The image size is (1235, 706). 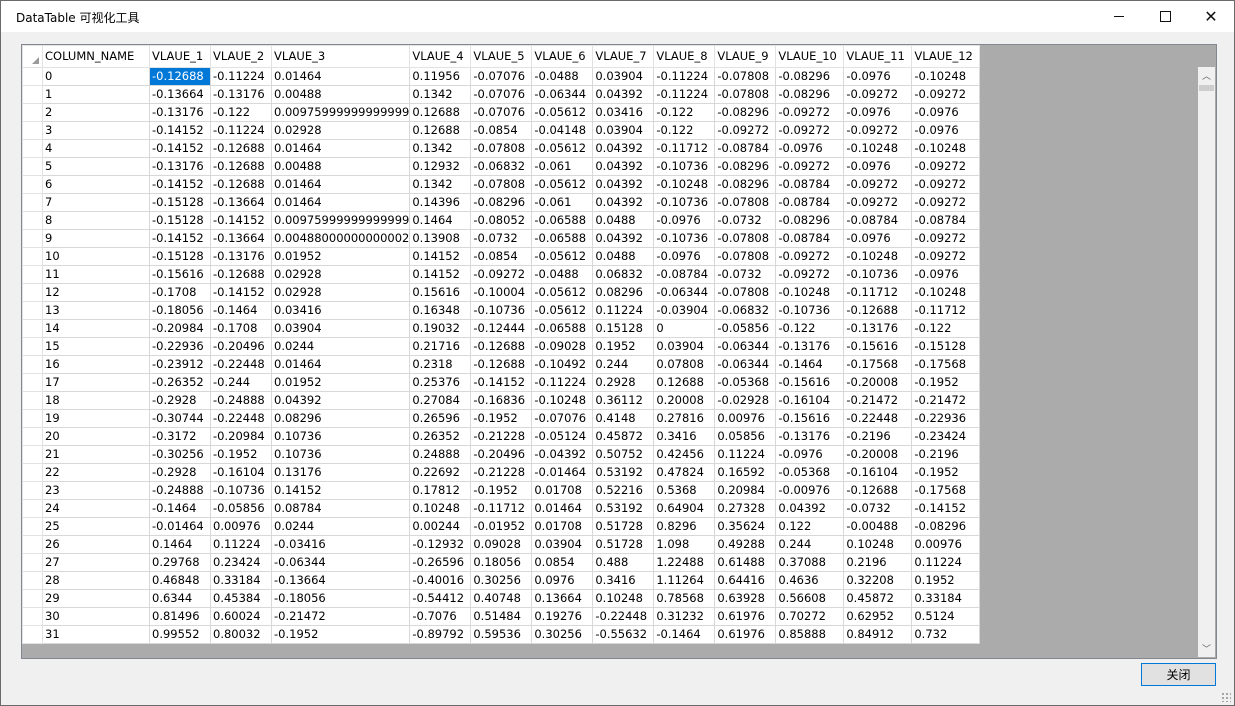 I want to click on value-cell: 0.3416, so click(x=623, y=580).